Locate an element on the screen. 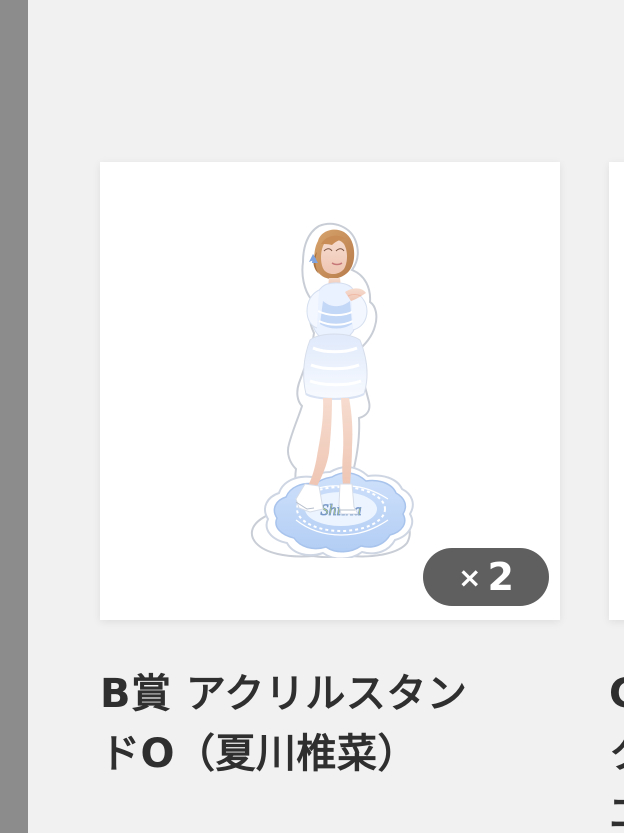 The width and height of the screenshot is (624, 833). next-prize-card is located at coordinates (616, 391).